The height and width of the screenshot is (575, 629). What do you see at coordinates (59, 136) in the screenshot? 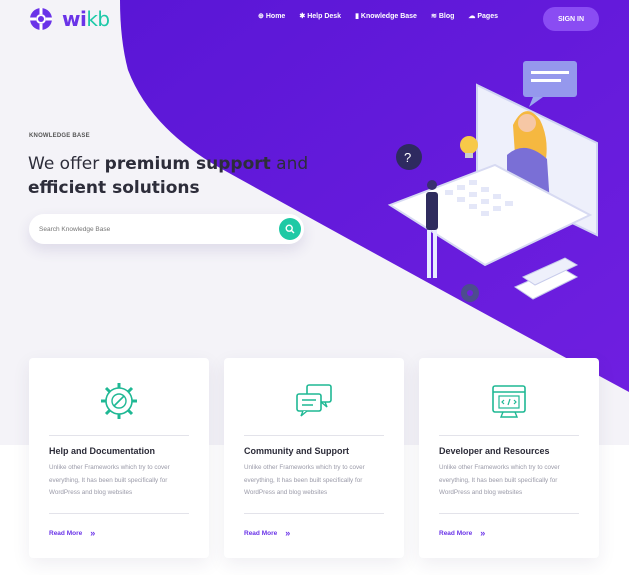
I see `hero-eyebrow: KNOWLEDGE BASE` at bounding box center [59, 136].